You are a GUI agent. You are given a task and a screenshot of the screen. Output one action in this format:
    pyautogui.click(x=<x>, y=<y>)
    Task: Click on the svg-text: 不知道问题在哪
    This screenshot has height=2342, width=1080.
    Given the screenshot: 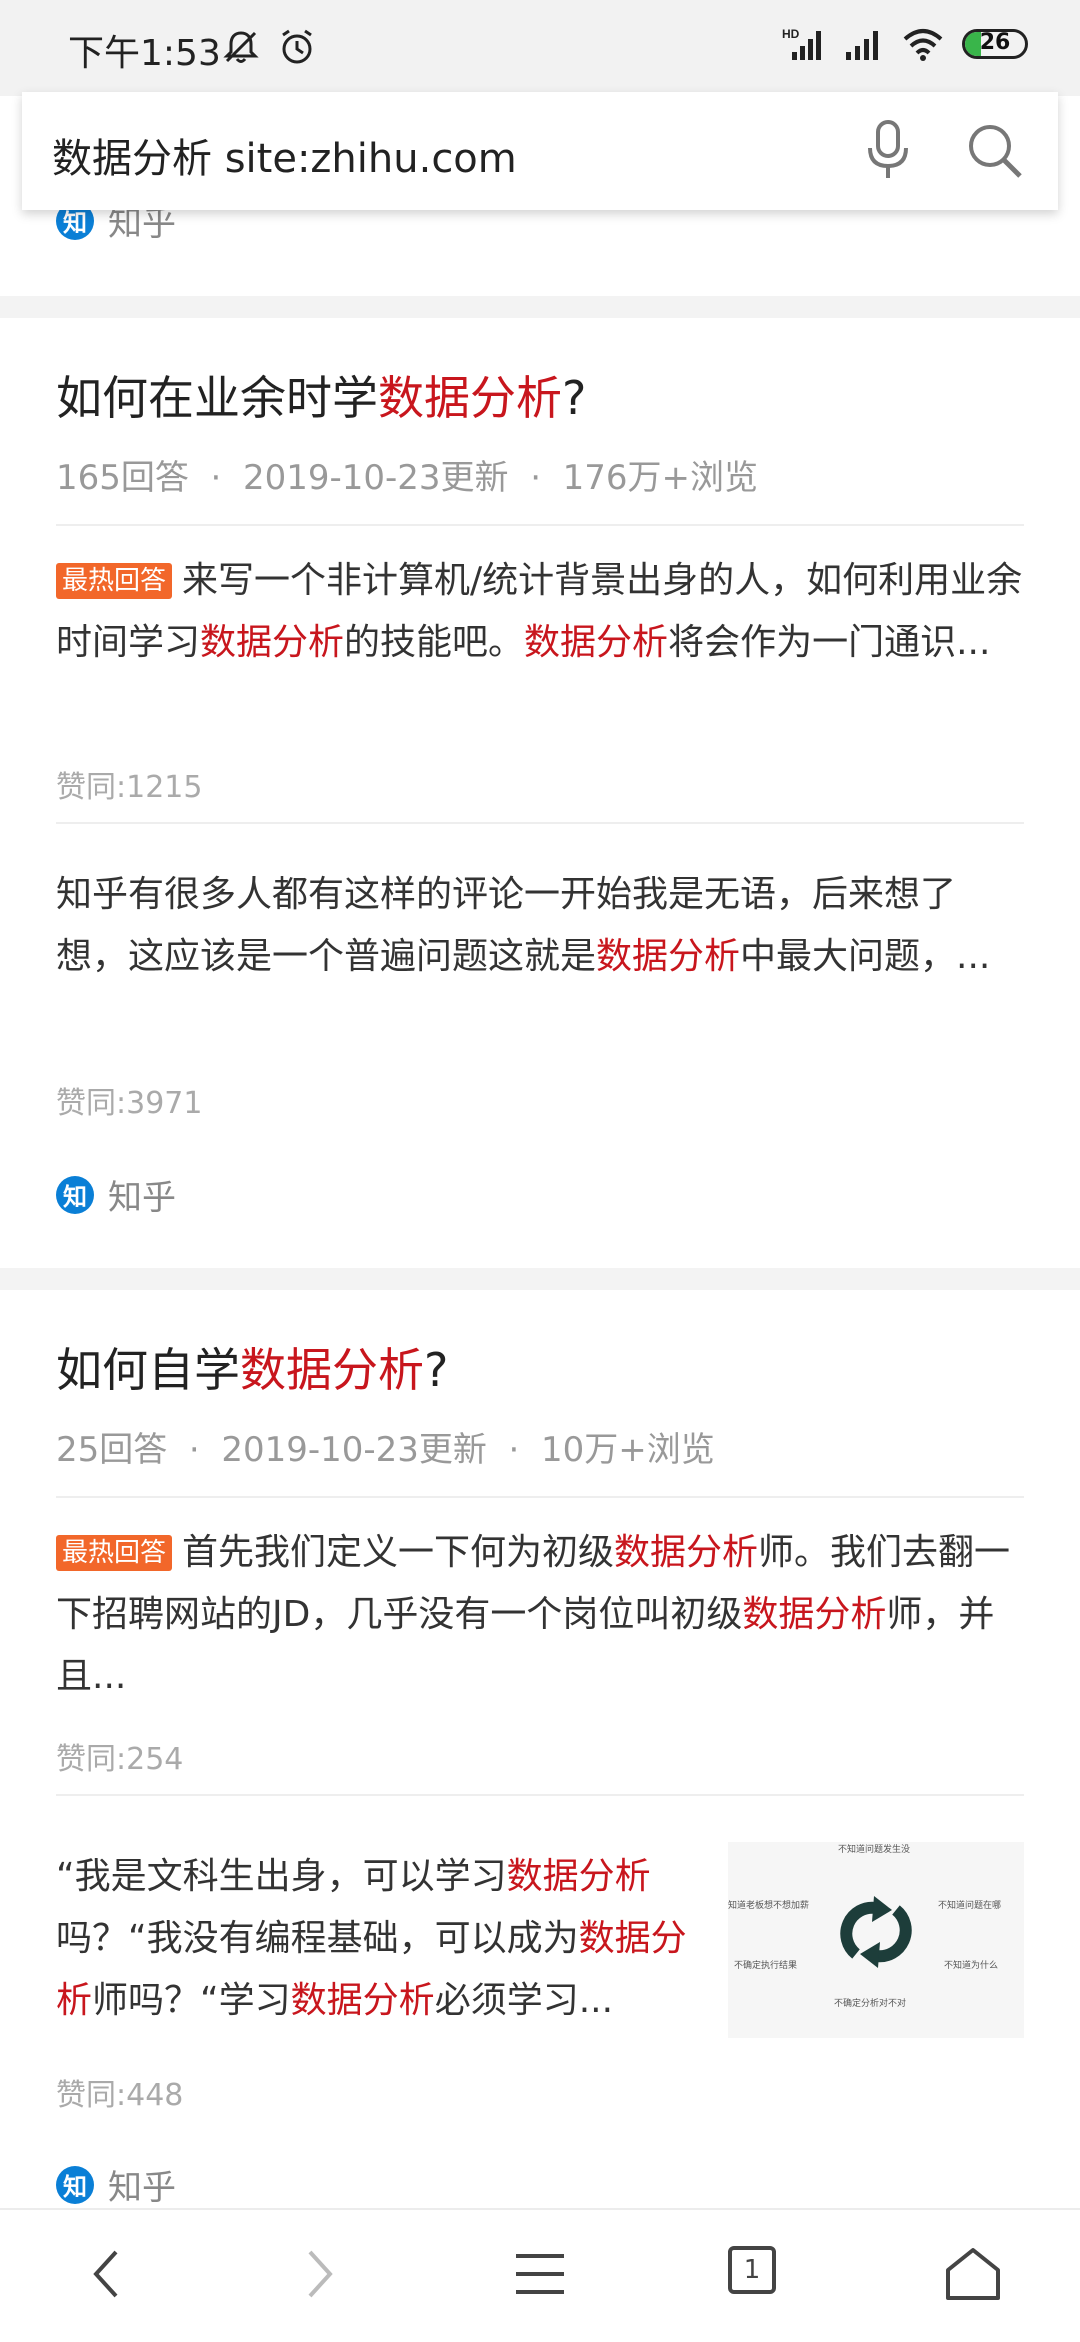 What is the action you would take?
    pyautogui.click(x=969, y=1905)
    